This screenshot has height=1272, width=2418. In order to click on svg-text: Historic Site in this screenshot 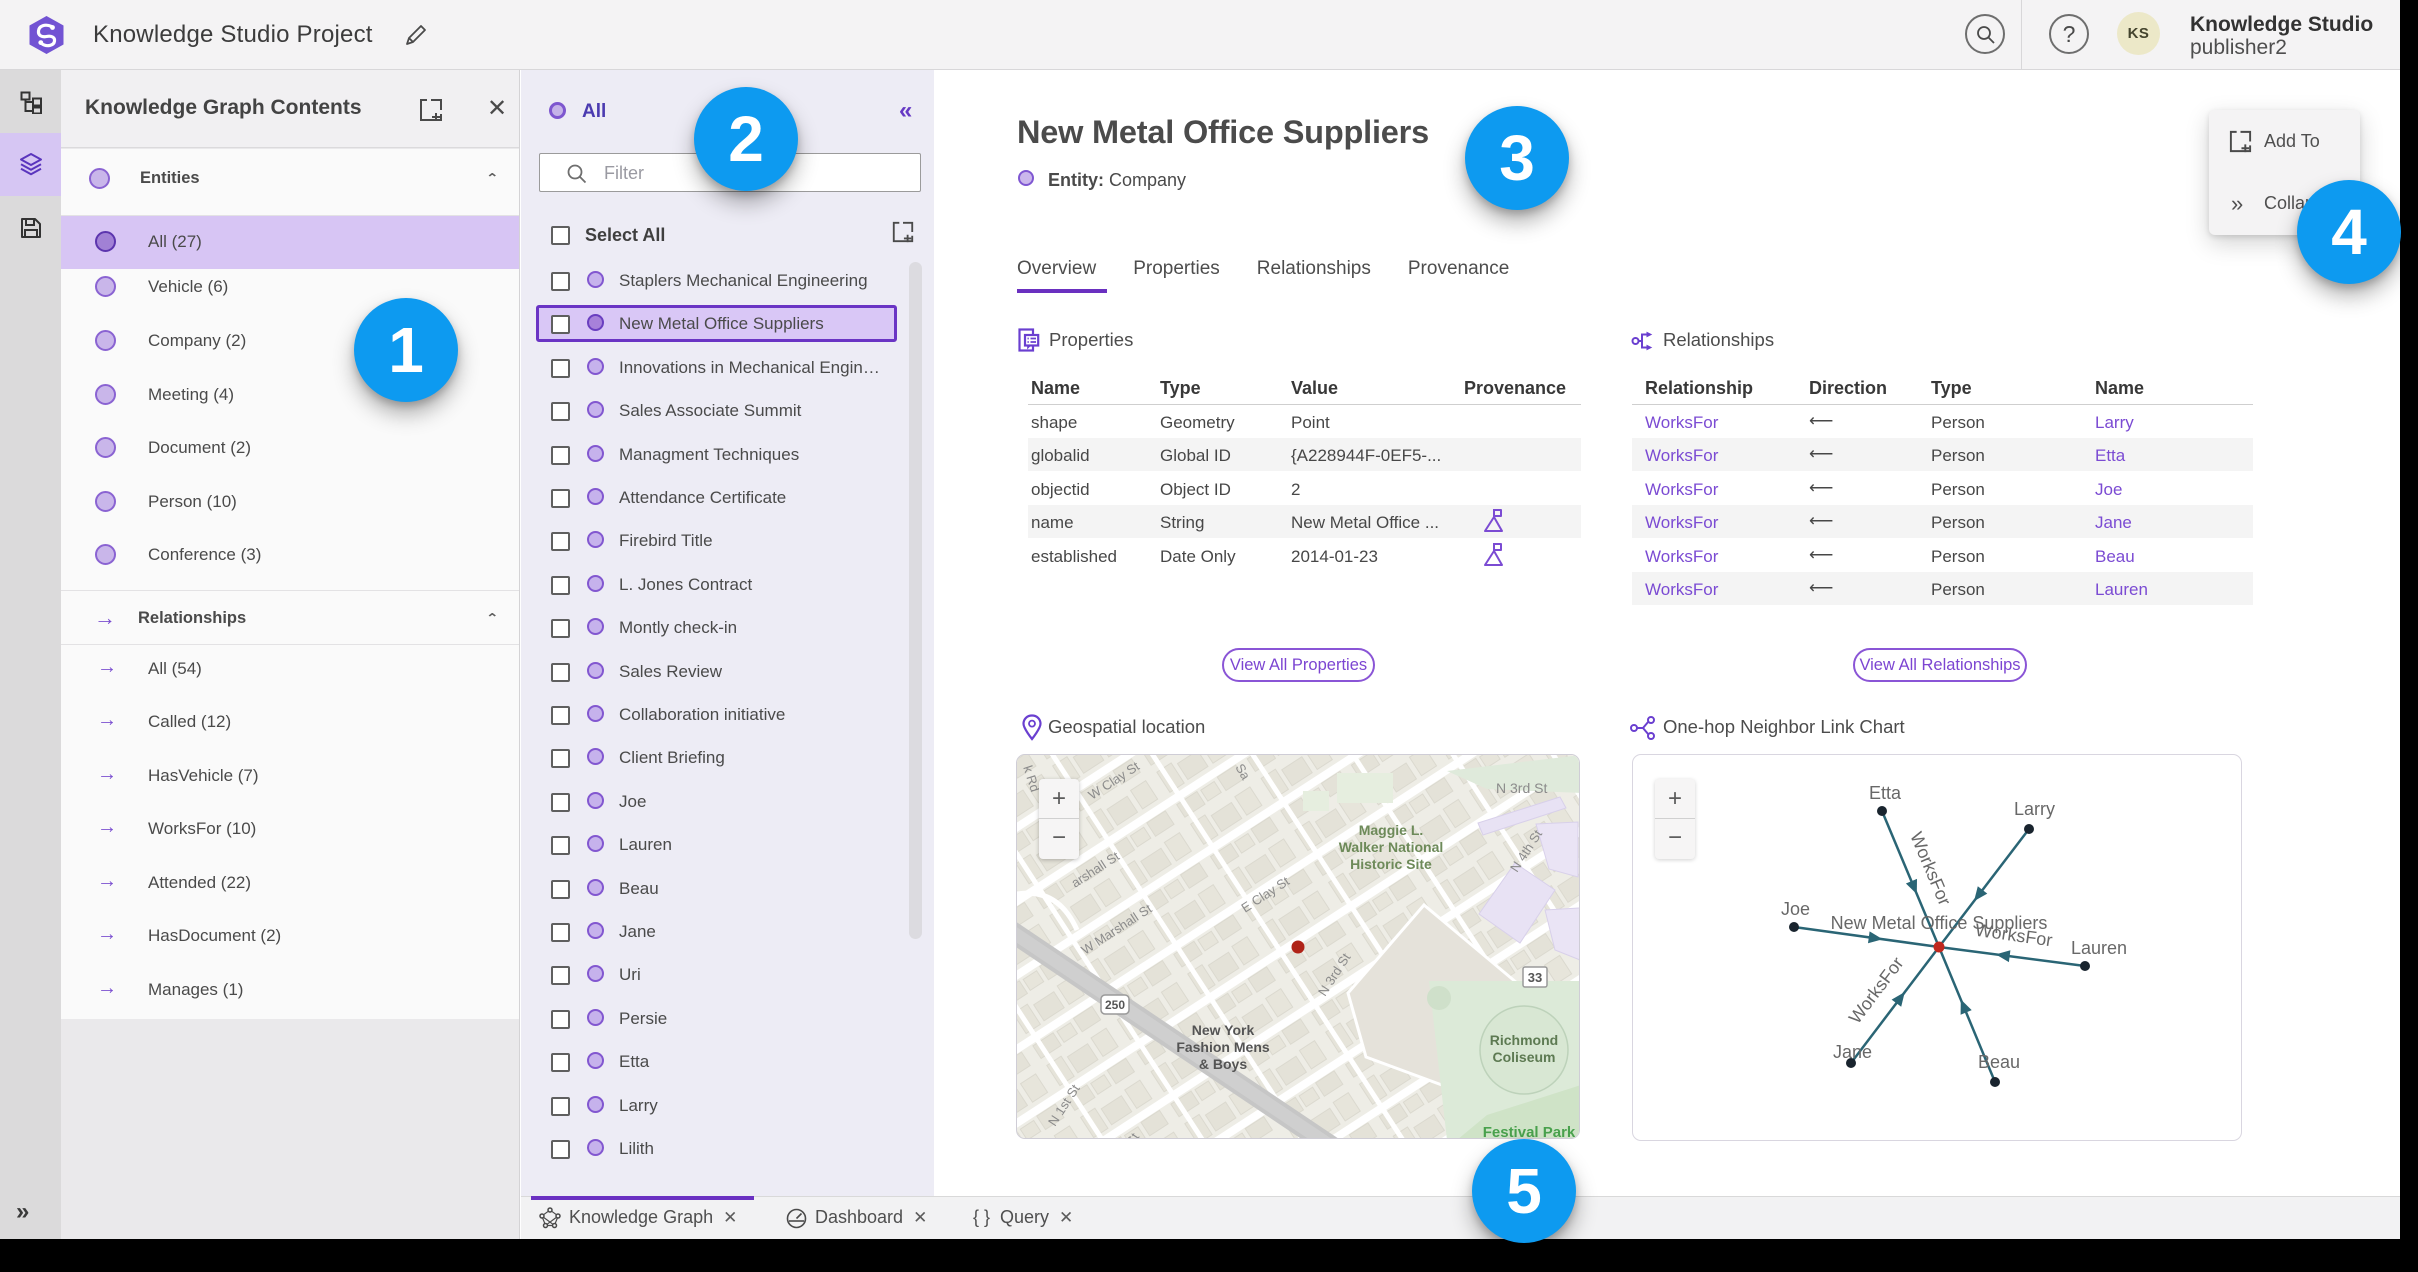, I will do `click(1391, 864)`.